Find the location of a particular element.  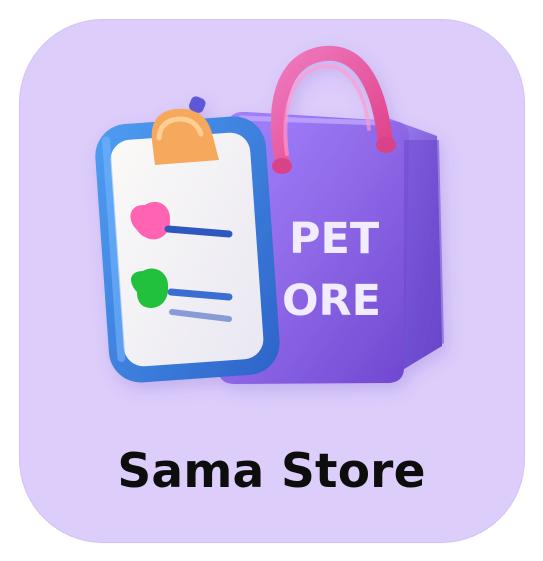

app-name-label: Sama Store is located at coordinates (271, 472).